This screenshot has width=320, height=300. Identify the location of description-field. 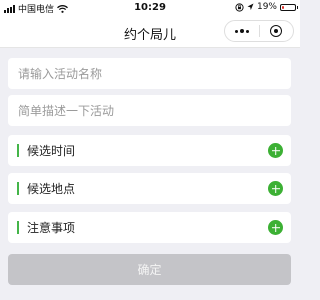
(149, 110).